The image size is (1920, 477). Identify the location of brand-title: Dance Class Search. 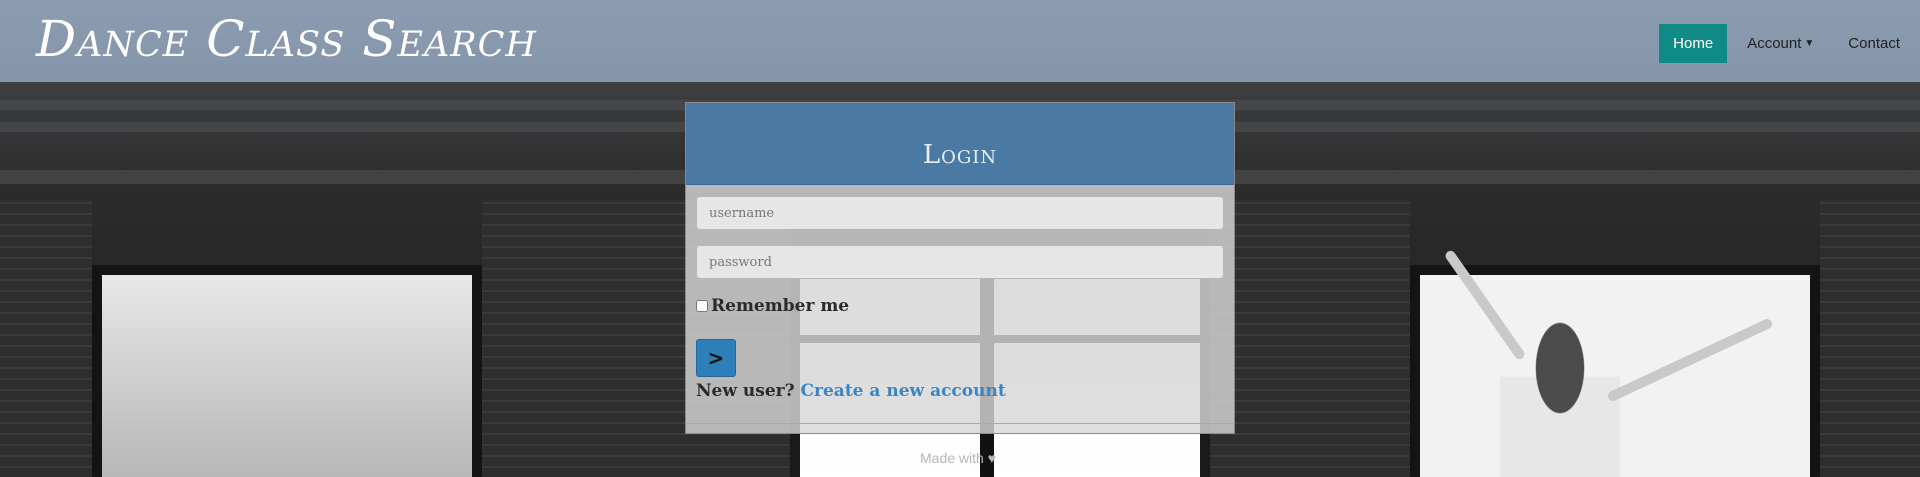
(286, 39).